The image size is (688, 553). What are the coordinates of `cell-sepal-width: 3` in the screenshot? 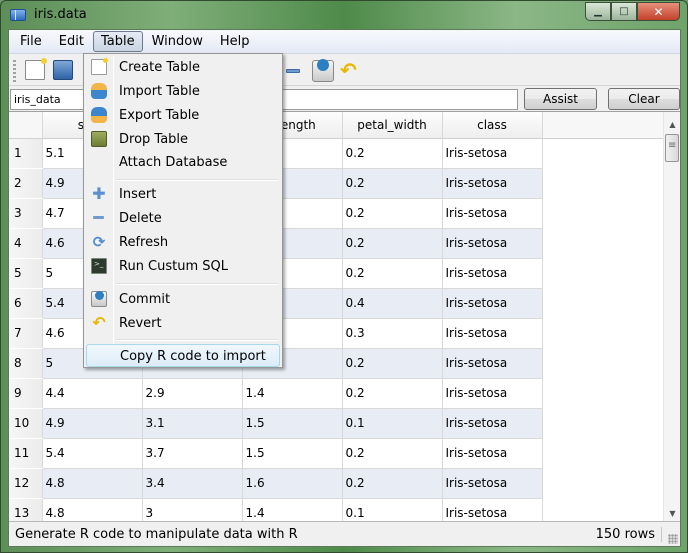 It's located at (192, 509).